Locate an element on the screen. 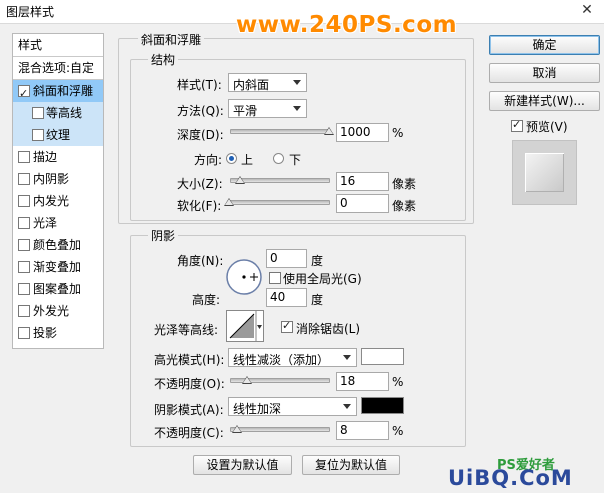  style-item-label: 光泽 is located at coordinates (45, 223).